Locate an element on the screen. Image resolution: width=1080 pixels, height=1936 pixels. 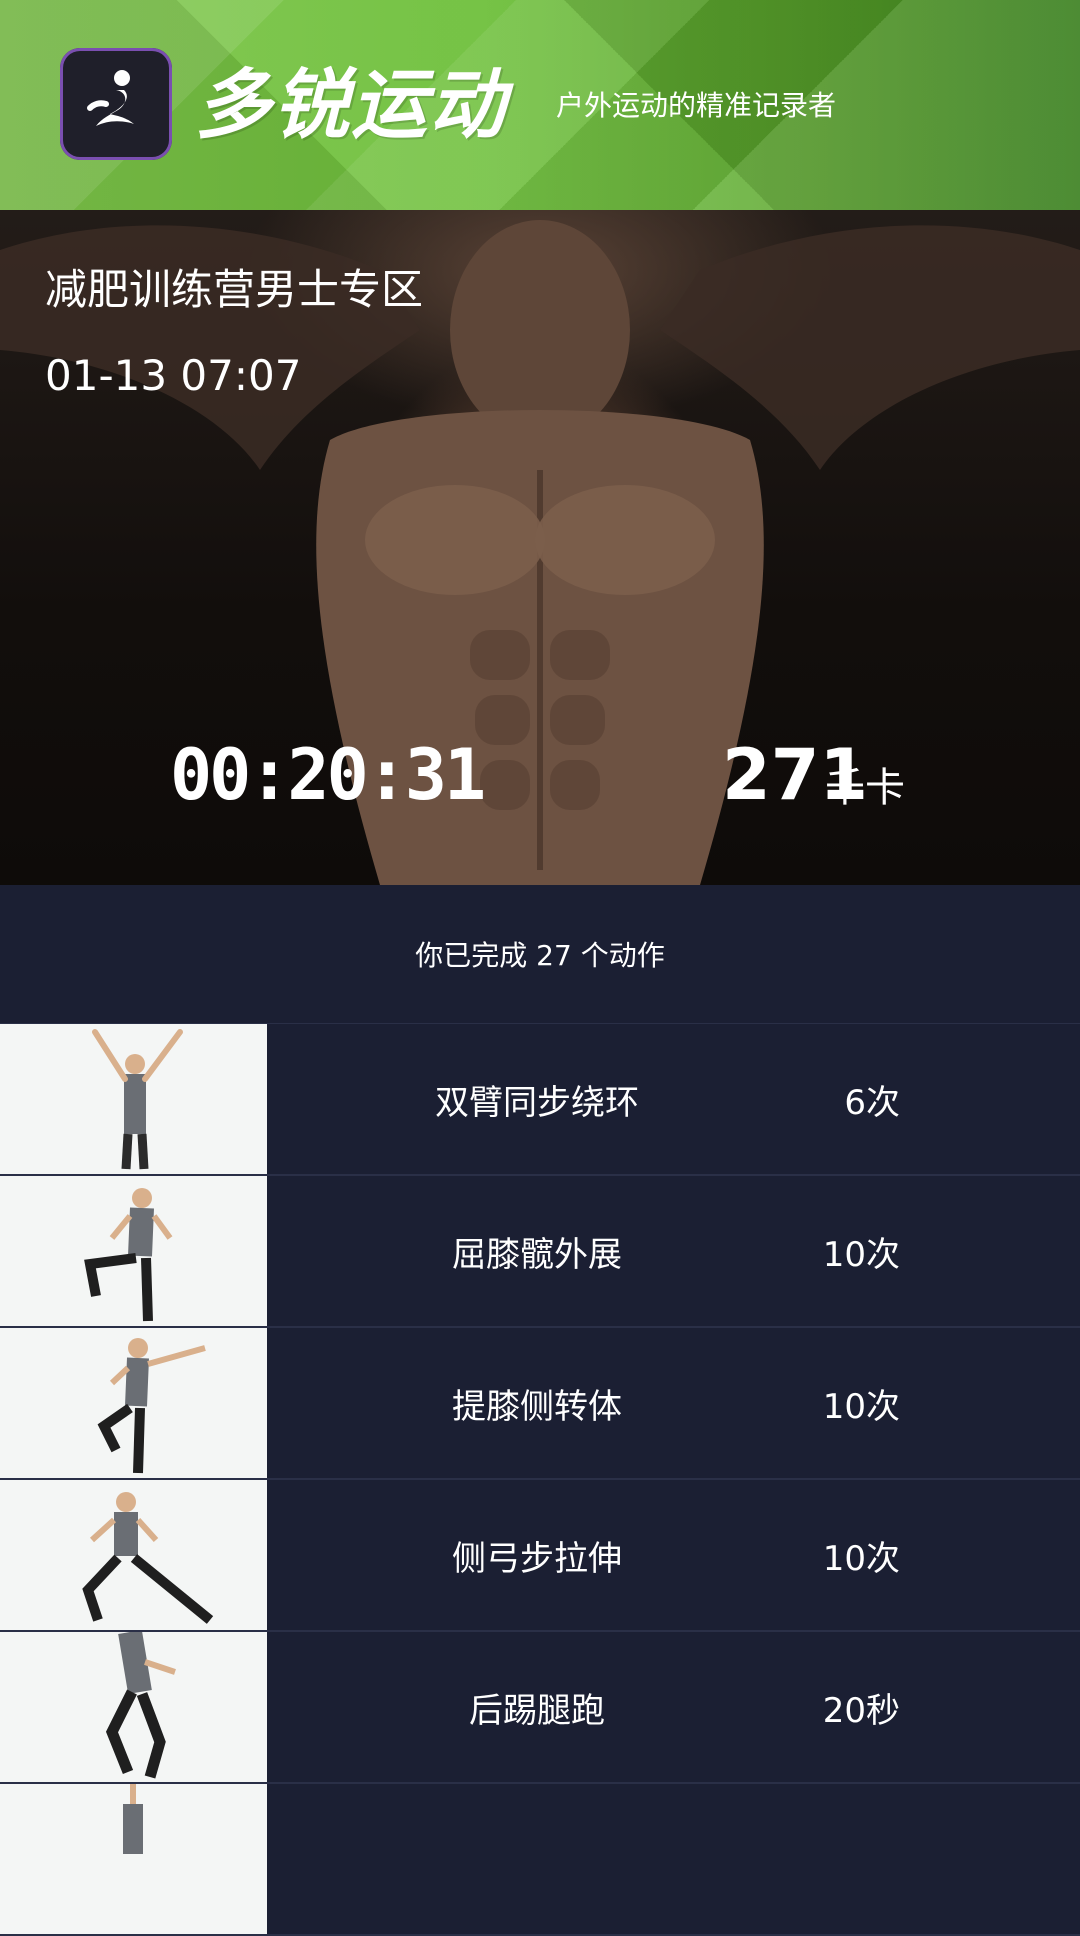
brand-name: 多锐运动 is located at coordinates (351, 104).